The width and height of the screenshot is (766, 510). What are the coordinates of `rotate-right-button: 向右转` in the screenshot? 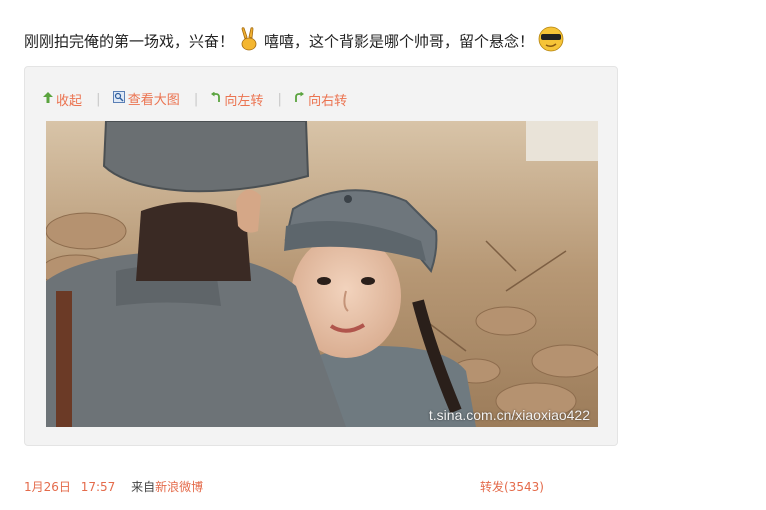 It's located at (320, 99).